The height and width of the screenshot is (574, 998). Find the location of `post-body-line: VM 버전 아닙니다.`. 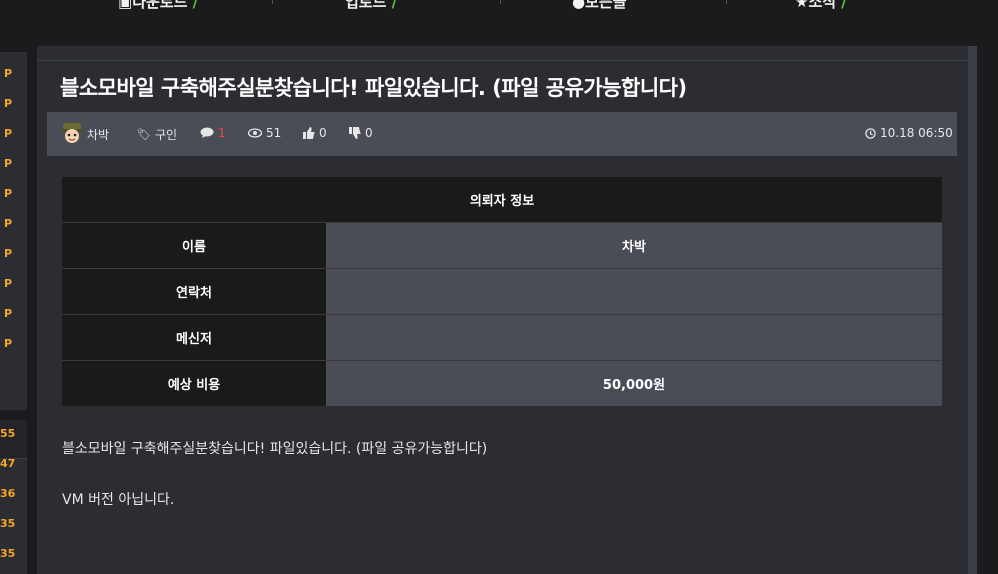

post-body-line: VM 버전 아닙니다. is located at coordinates (118, 500).